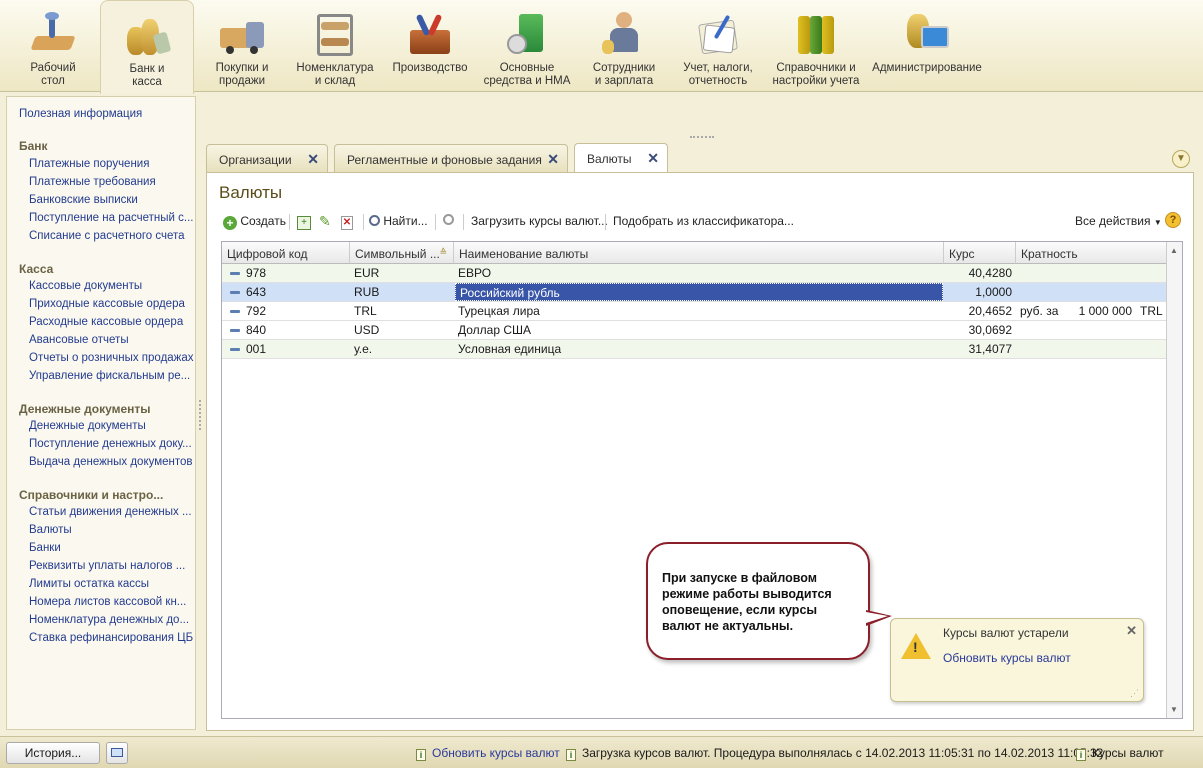 The height and width of the screenshot is (768, 1203). Describe the element at coordinates (79, 340) in the screenshot. I see `sidebar-item-advance-reports: Авансовые отчеты` at that location.